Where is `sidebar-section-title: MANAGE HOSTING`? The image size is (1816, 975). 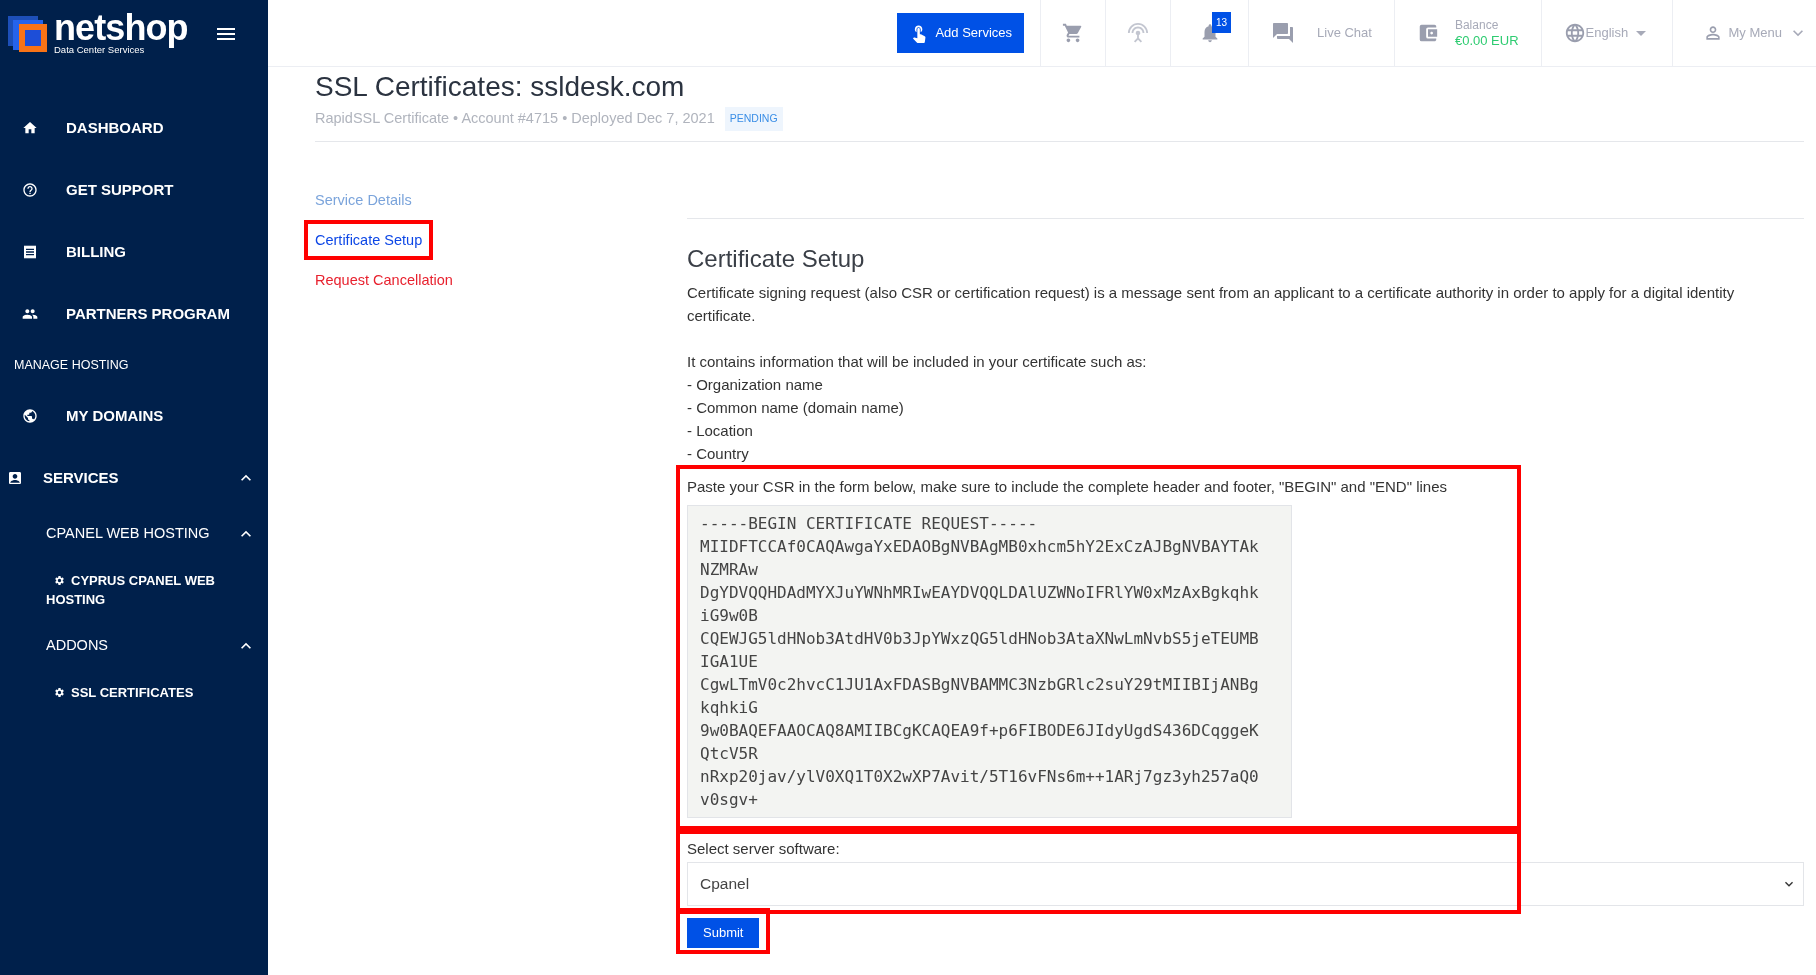
sidebar-section-title: MANAGE HOSTING is located at coordinates (71, 365).